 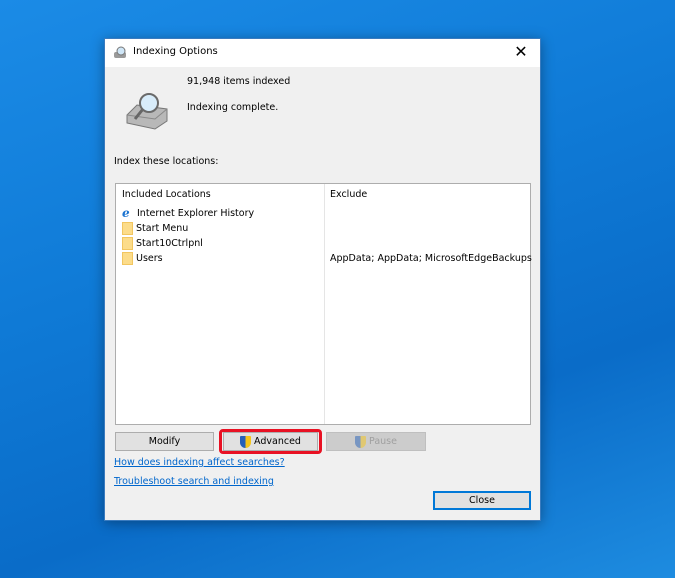 I want to click on table-row: Start10Ctrlpnl, so click(x=162, y=243).